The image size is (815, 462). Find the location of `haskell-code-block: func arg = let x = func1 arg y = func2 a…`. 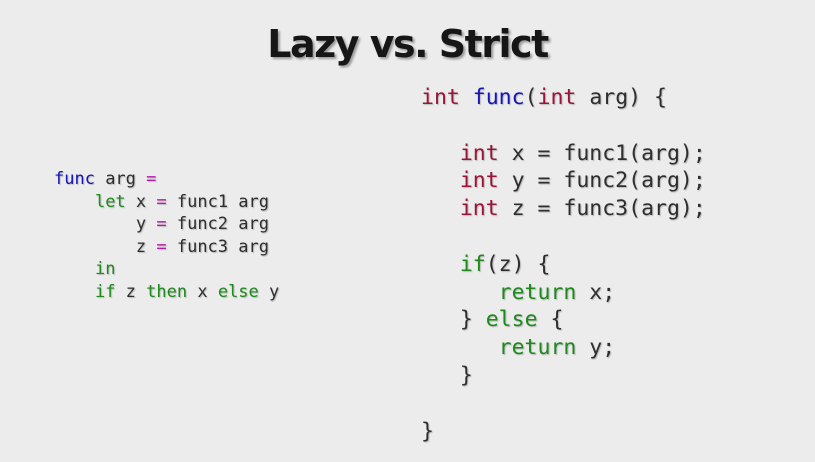

haskell-code-block: func arg = let x = func1 arg y = func2 a… is located at coordinates (166, 236).